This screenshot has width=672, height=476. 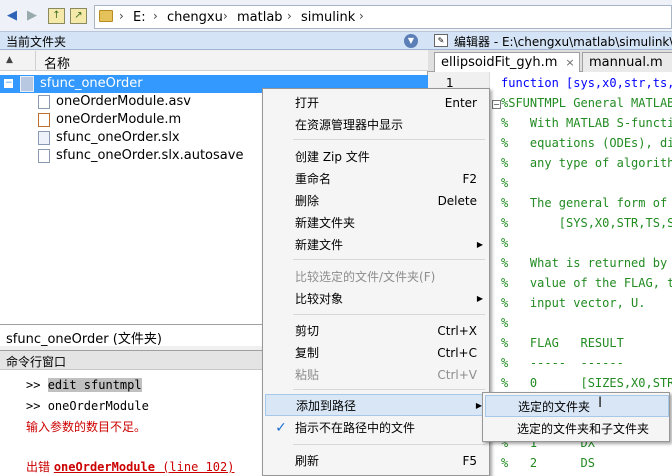 I want to click on submenu-arrow-icon: ▶, so click(x=479, y=298).